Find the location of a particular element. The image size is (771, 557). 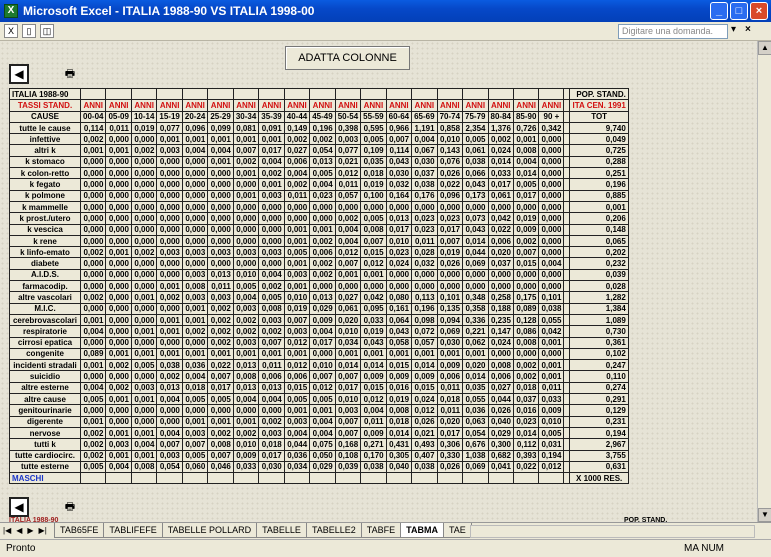

rate-cell: 0,010 is located at coordinates (246, 444).